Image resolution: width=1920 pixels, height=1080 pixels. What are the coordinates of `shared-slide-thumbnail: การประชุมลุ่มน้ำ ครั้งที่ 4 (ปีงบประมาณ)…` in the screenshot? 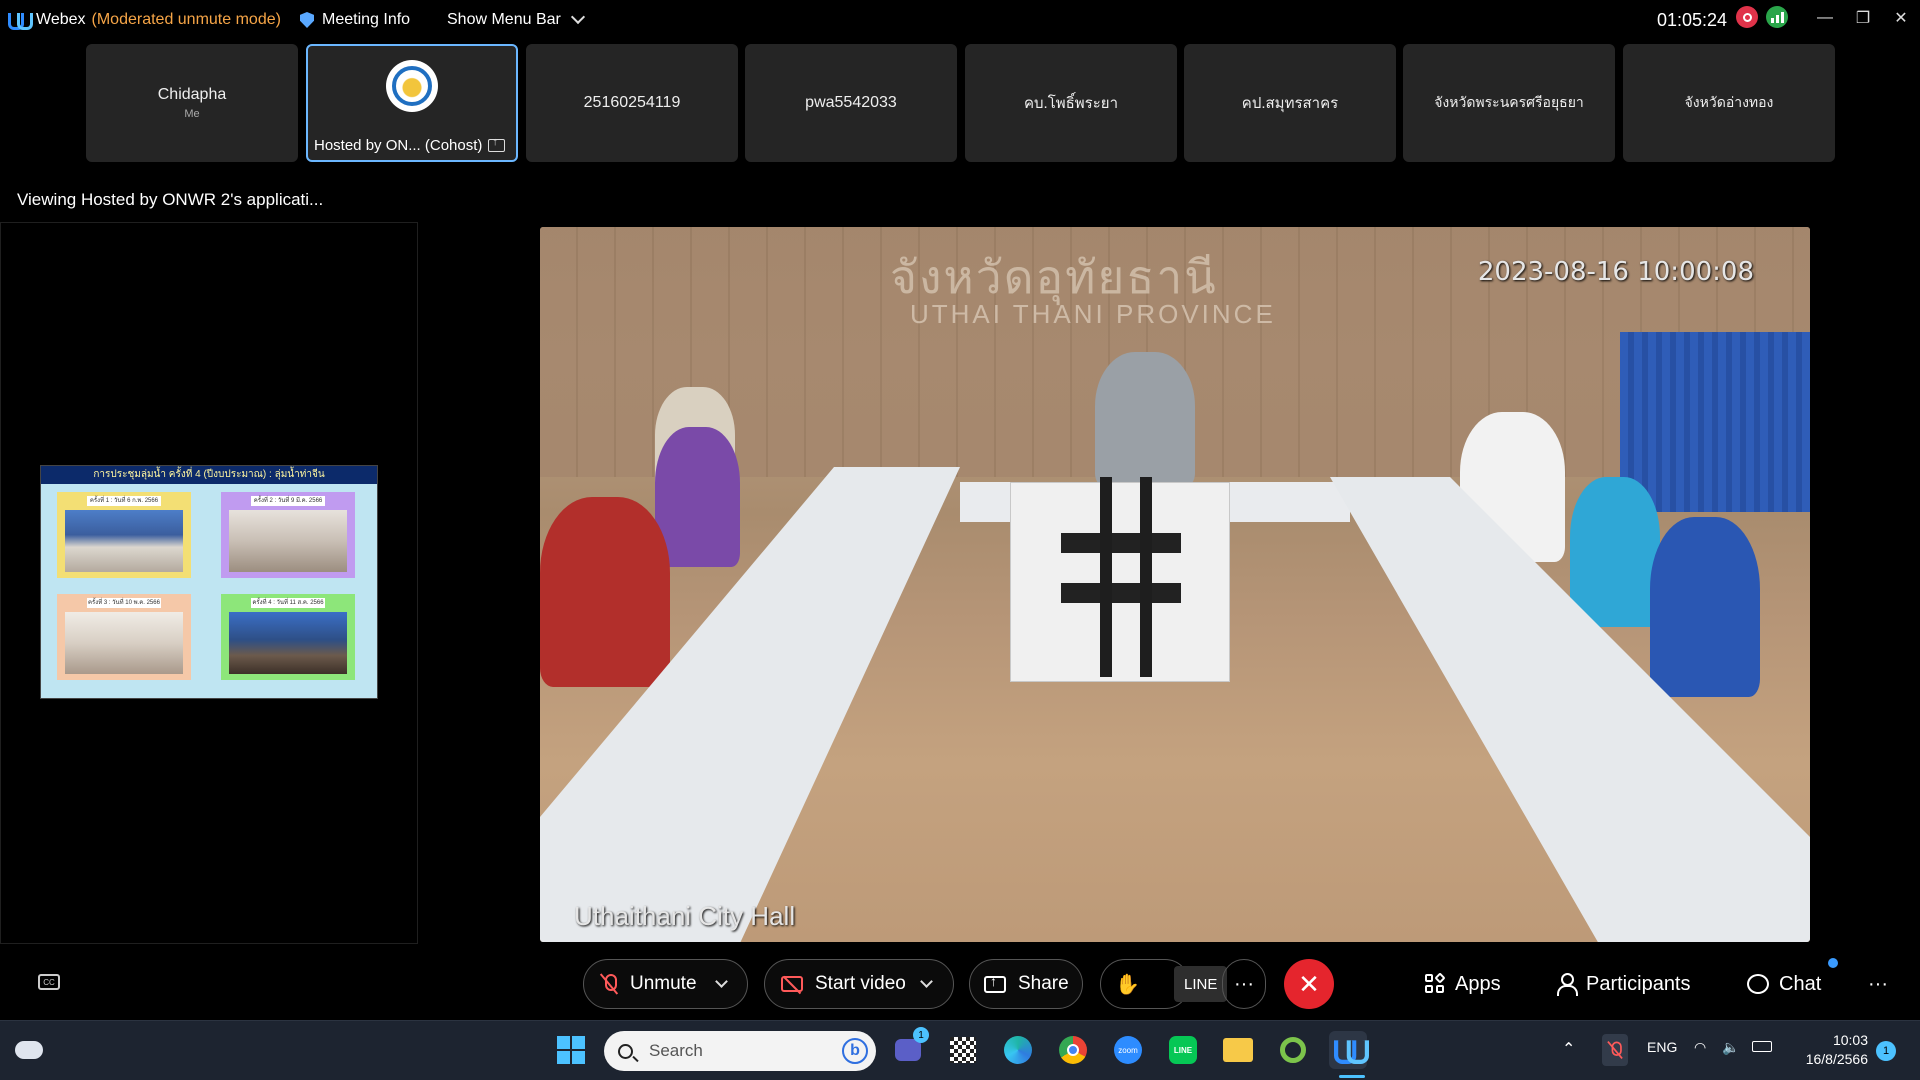 It's located at (209, 582).